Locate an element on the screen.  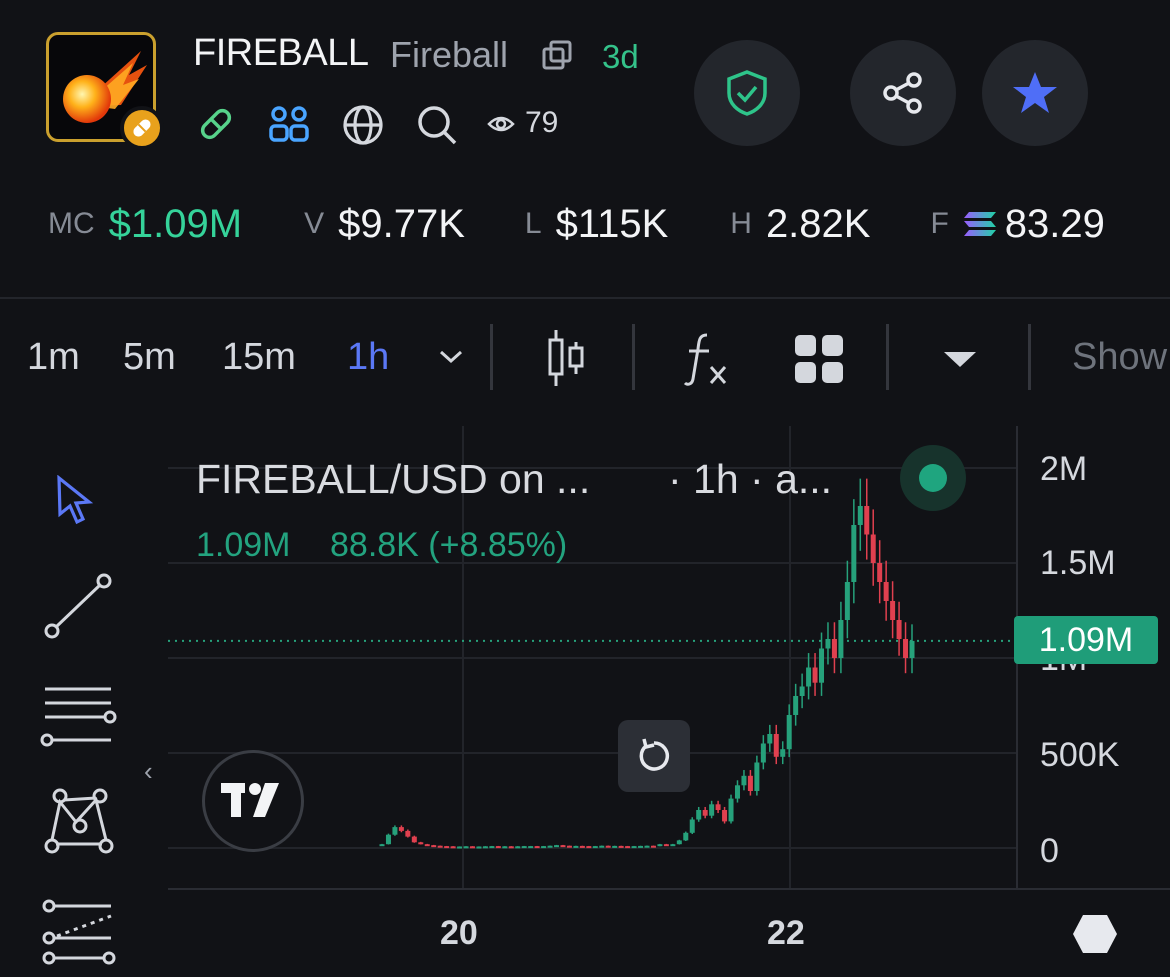
reset-chart-button is located at coordinates (654, 756).